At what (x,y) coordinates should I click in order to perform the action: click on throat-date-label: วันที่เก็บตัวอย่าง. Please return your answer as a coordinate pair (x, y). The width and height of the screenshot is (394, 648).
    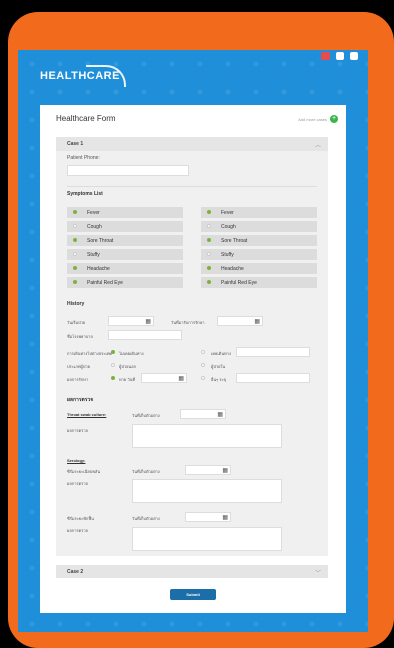
    Looking at the image, I should click on (146, 415).